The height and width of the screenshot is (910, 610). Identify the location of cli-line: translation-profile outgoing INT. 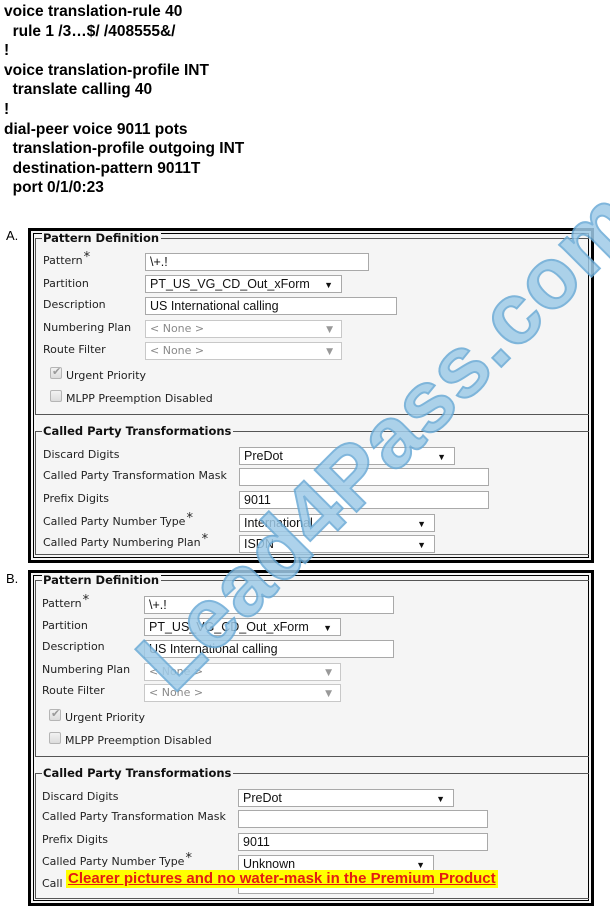
(124, 149).